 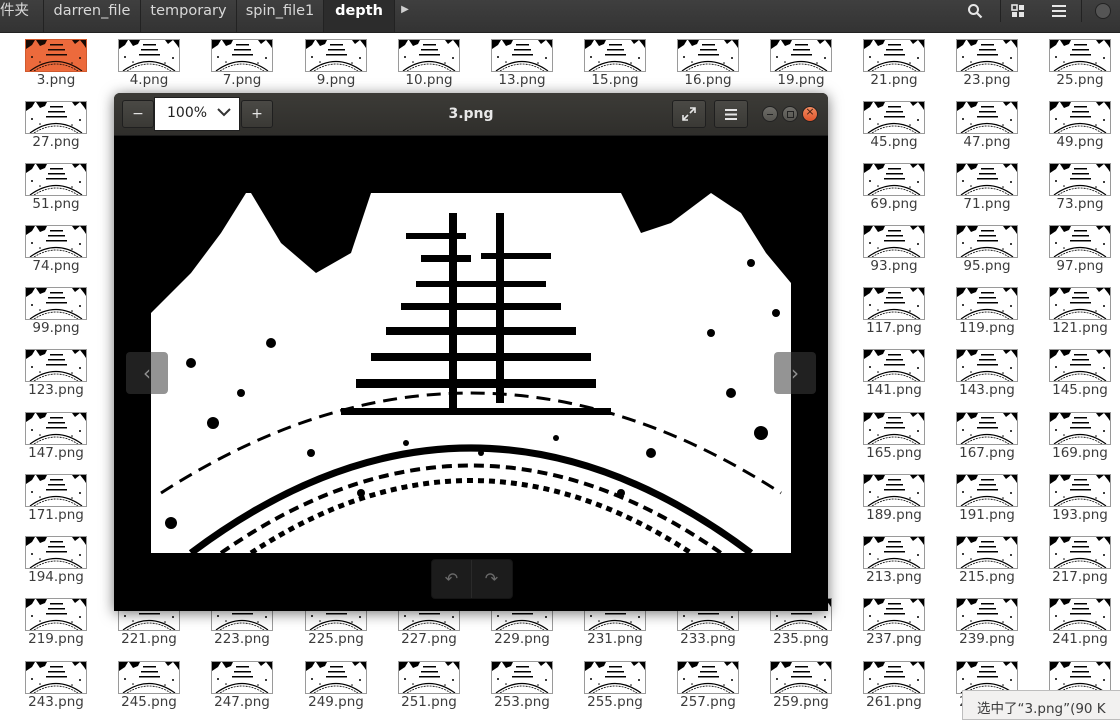 What do you see at coordinates (883, 186) in the screenshot?
I see `file-item: 69.png` at bounding box center [883, 186].